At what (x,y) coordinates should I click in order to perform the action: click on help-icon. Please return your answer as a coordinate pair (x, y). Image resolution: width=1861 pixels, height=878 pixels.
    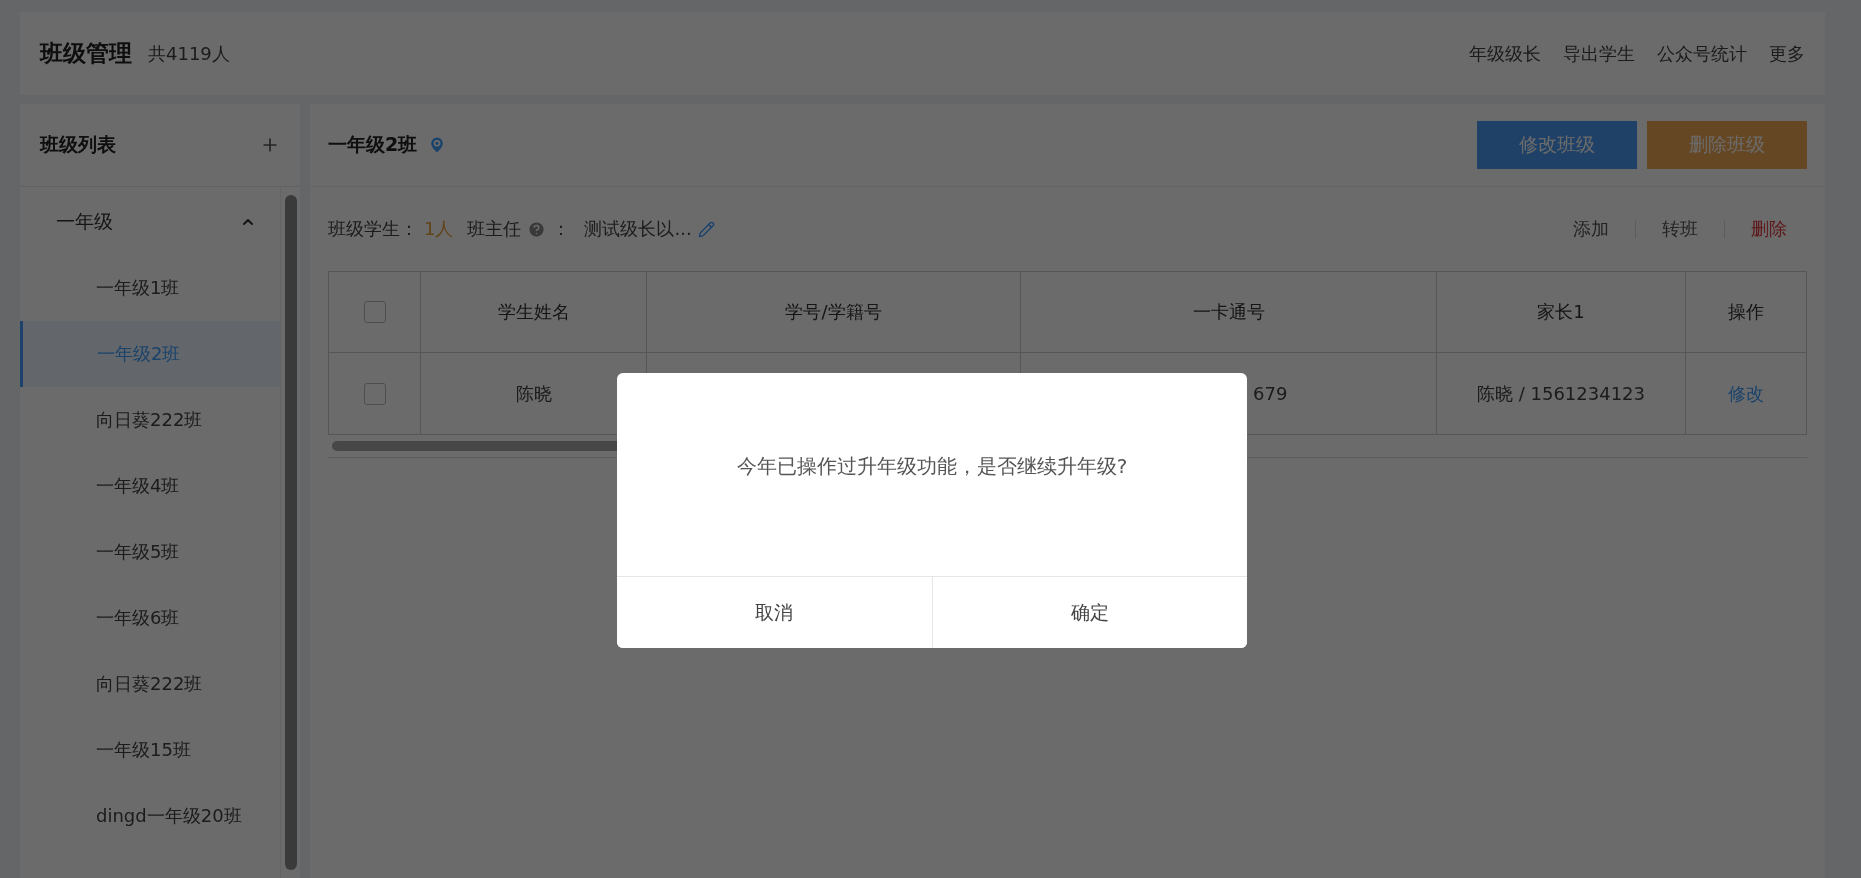
    Looking at the image, I should click on (537, 229).